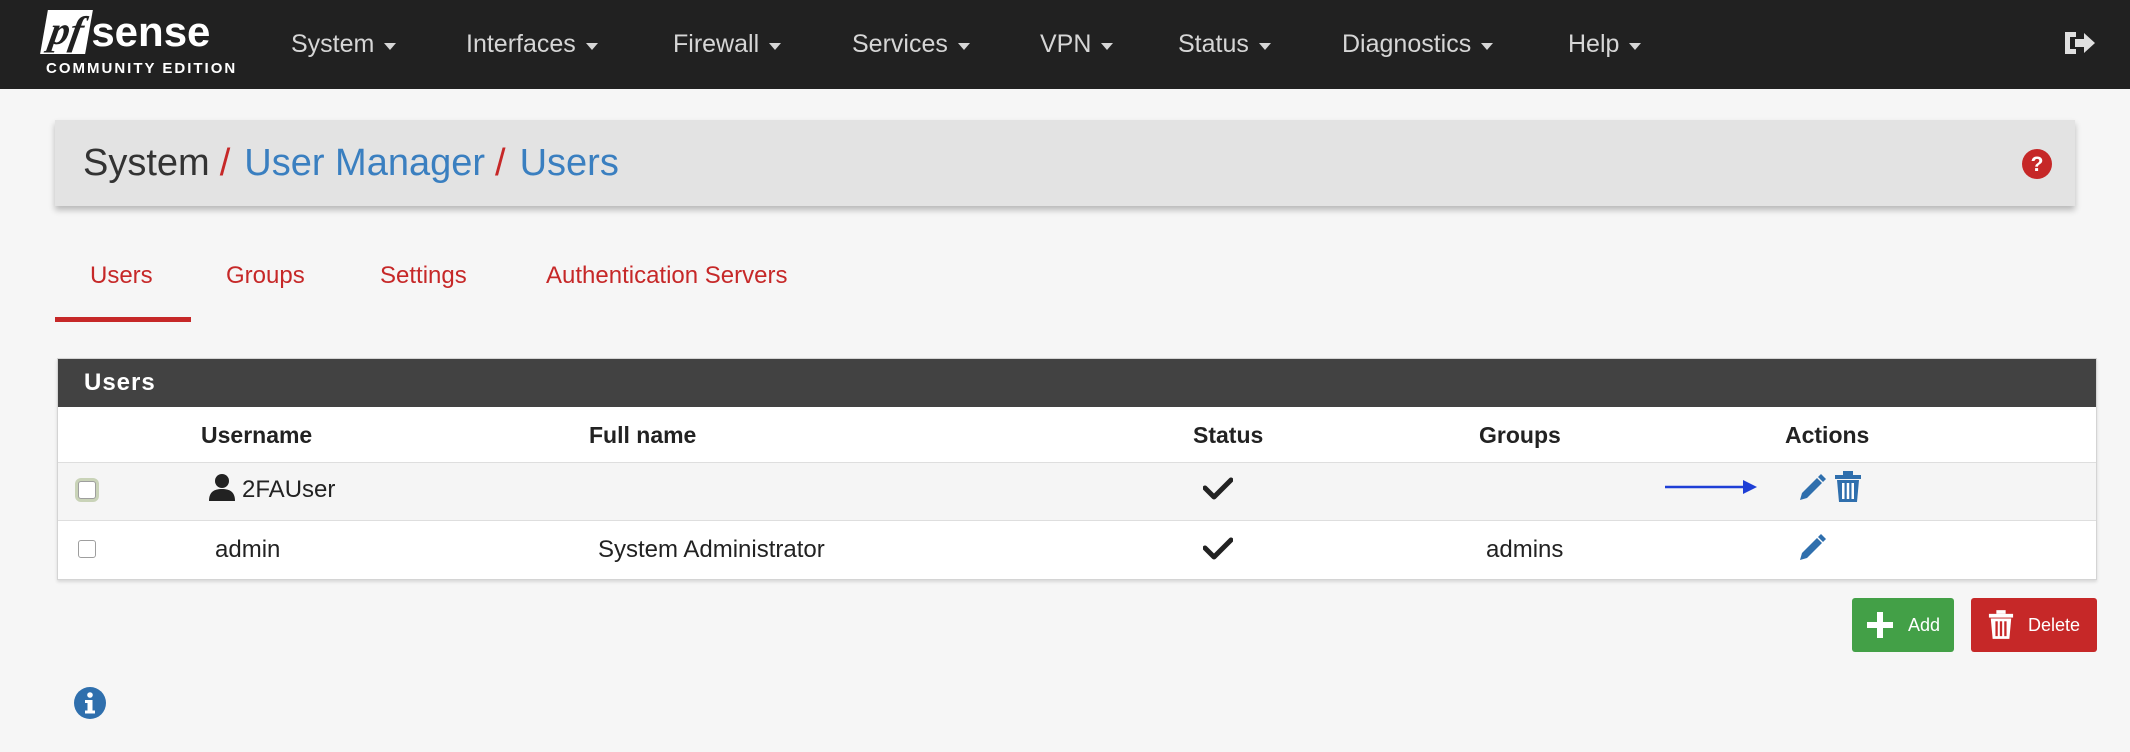 This screenshot has width=2130, height=752. What do you see at coordinates (1903, 625) in the screenshot?
I see `add-user-button: Add` at bounding box center [1903, 625].